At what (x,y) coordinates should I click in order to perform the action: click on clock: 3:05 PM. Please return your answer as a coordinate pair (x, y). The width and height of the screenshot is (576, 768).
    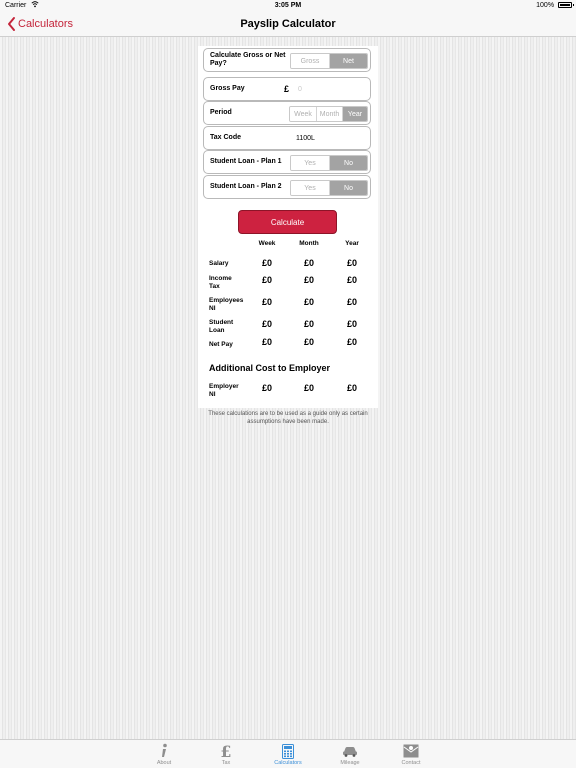
    Looking at the image, I should click on (288, 5).